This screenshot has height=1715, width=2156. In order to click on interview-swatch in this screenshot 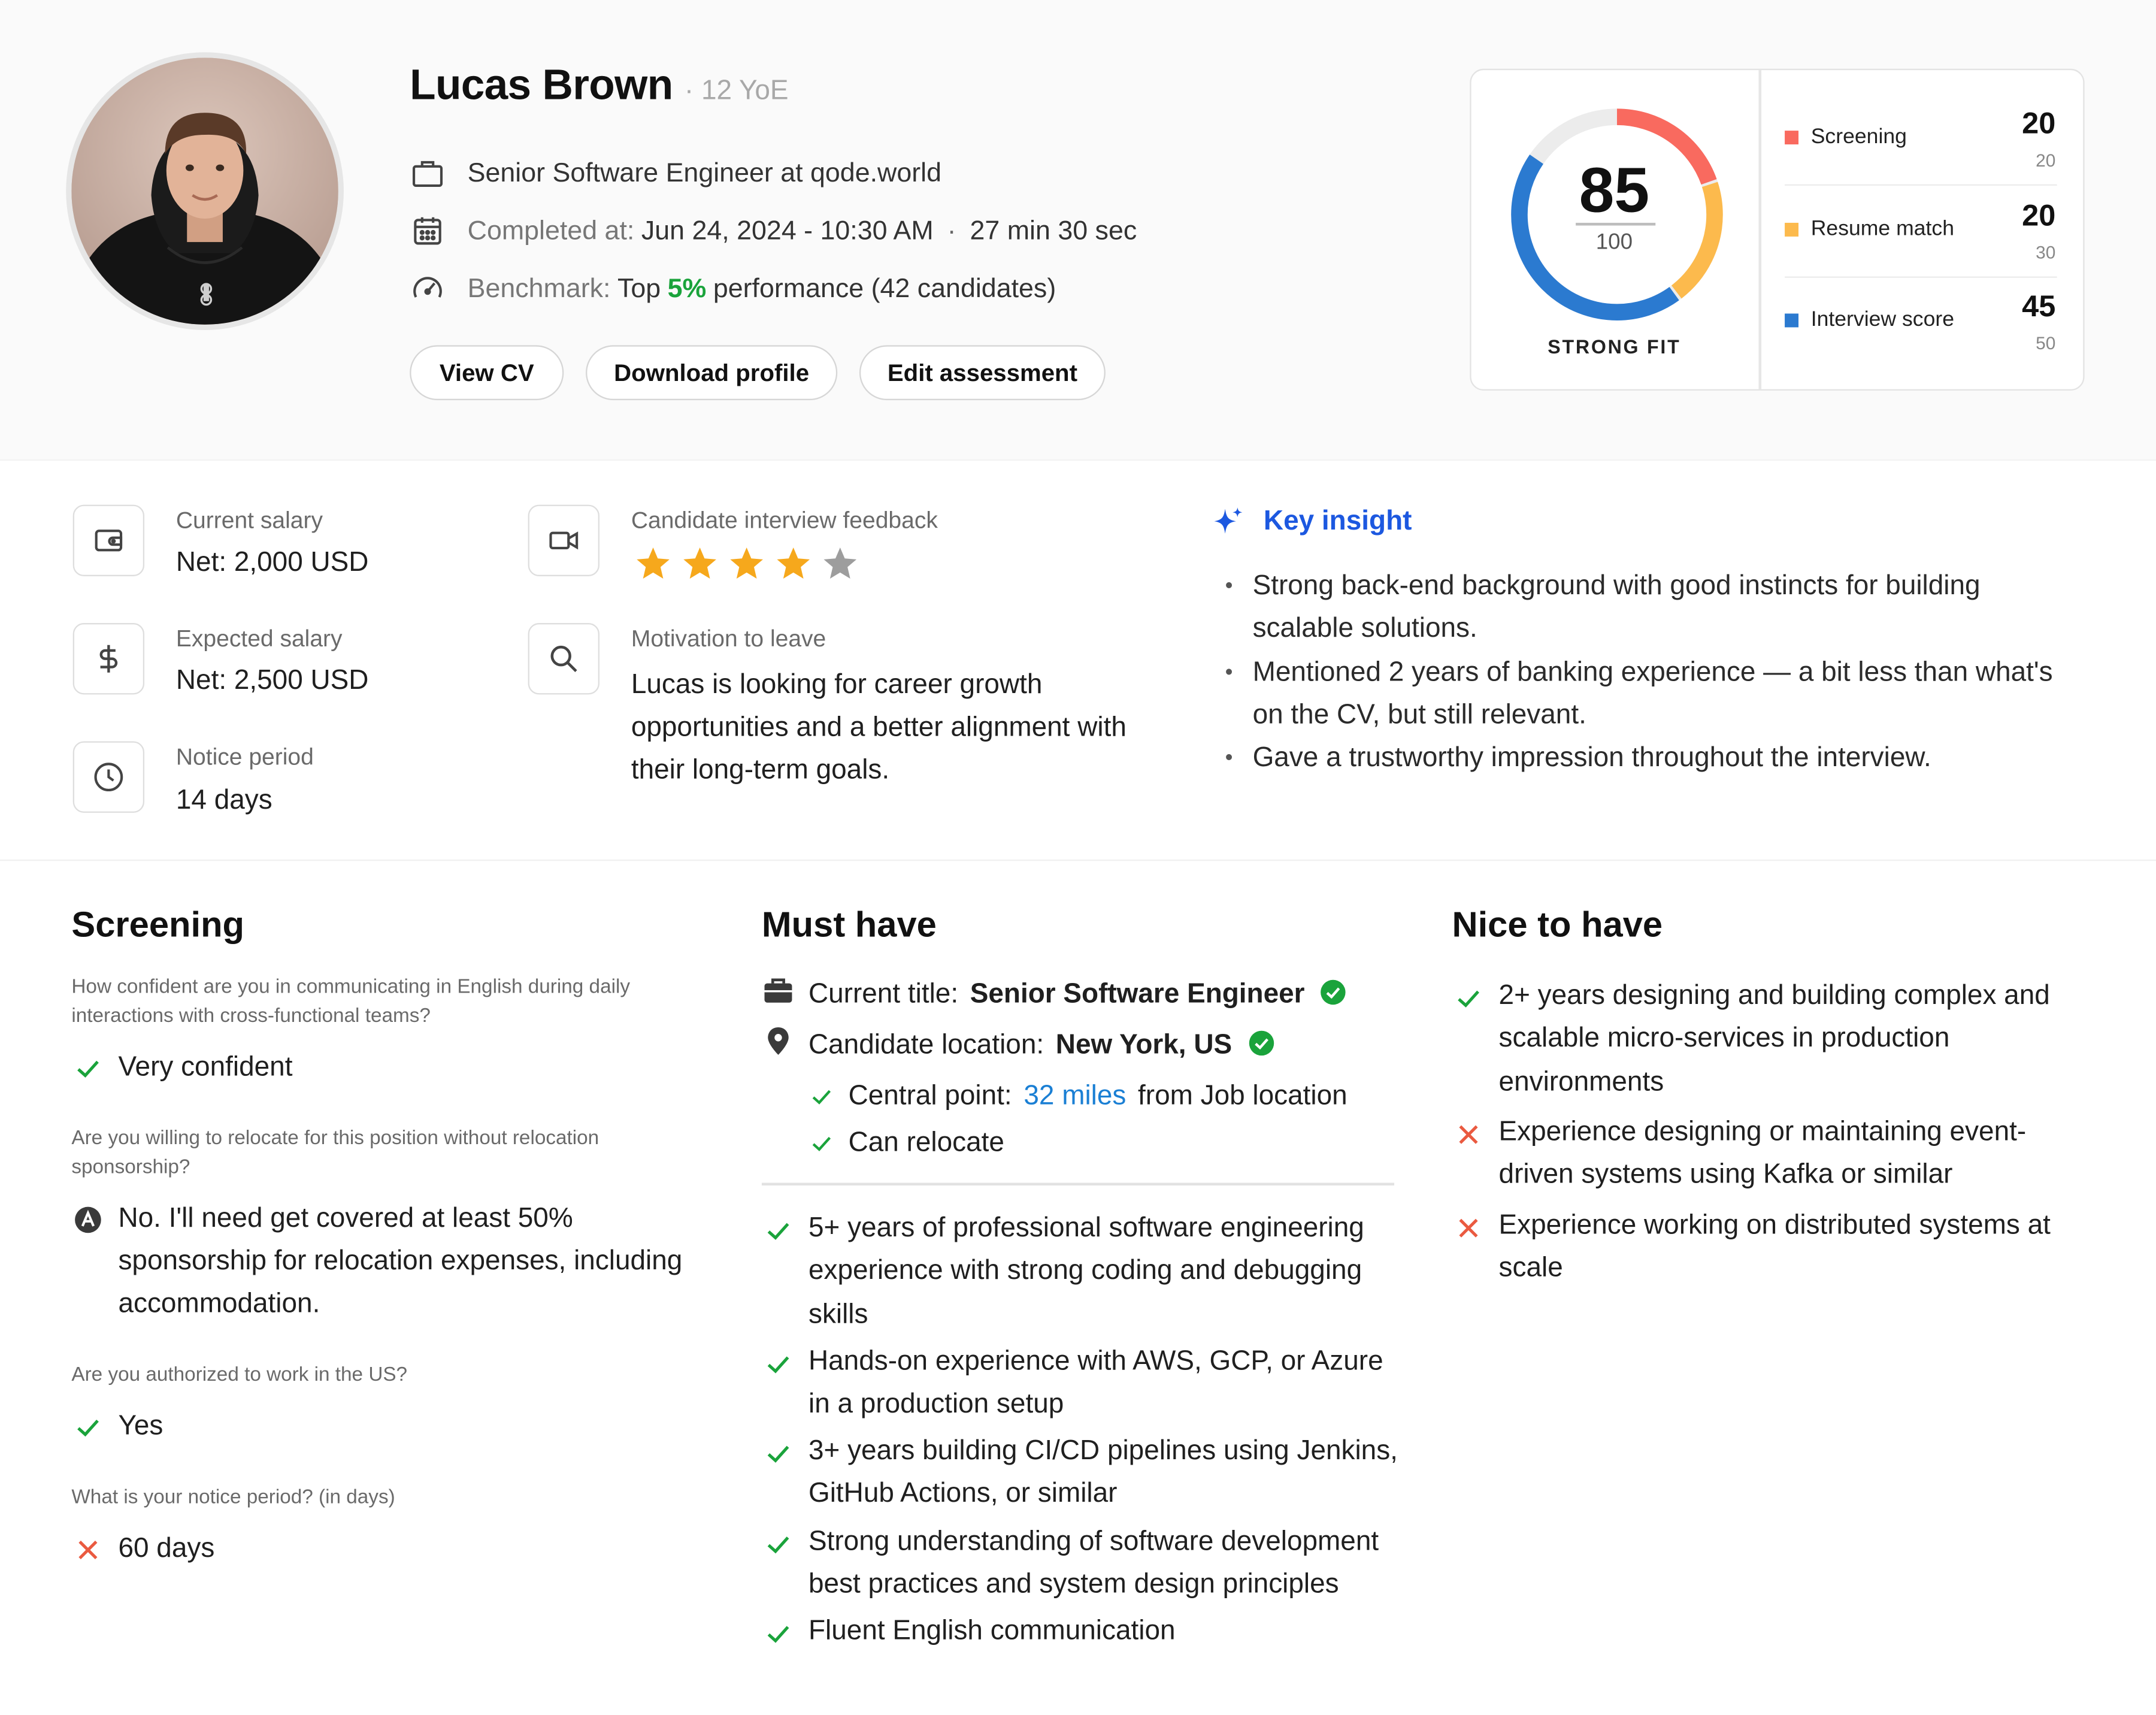, I will do `click(1792, 321)`.